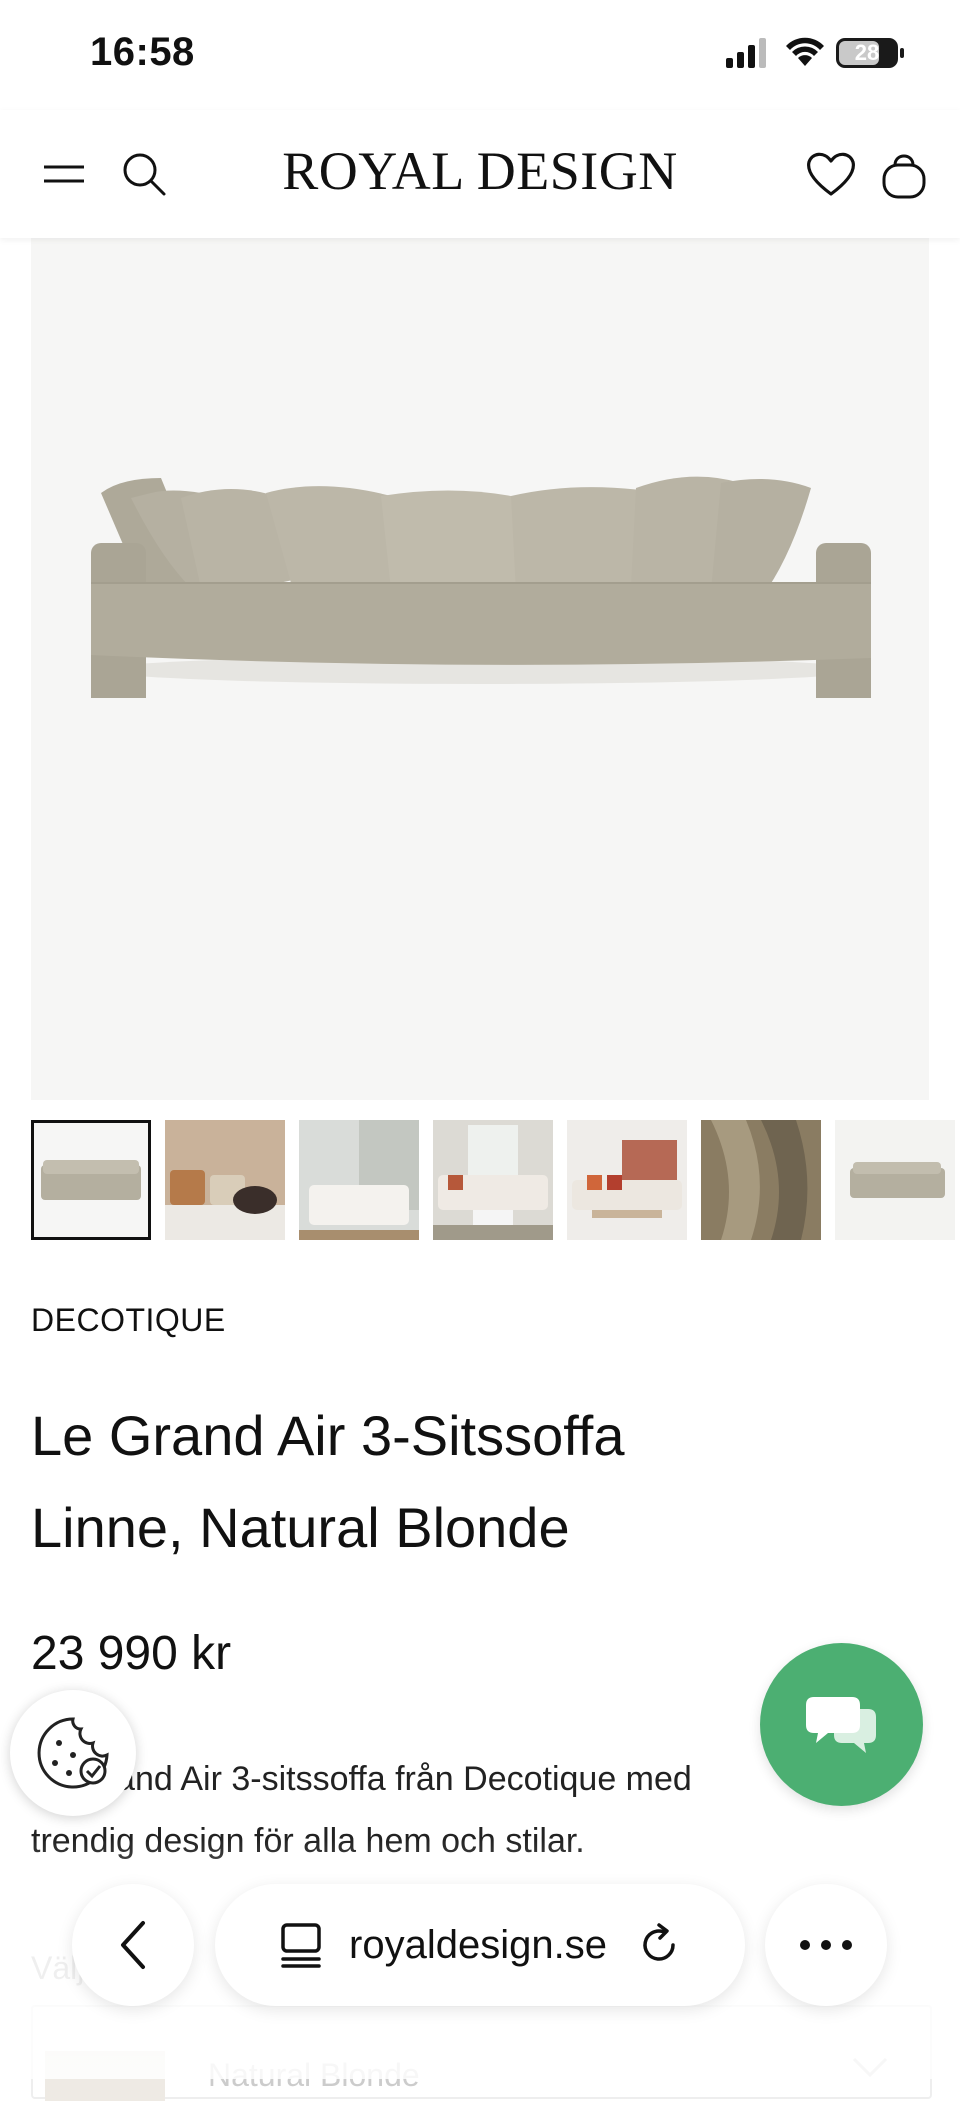  What do you see at coordinates (805, 51) in the screenshot?
I see `wifi-icon` at bounding box center [805, 51].